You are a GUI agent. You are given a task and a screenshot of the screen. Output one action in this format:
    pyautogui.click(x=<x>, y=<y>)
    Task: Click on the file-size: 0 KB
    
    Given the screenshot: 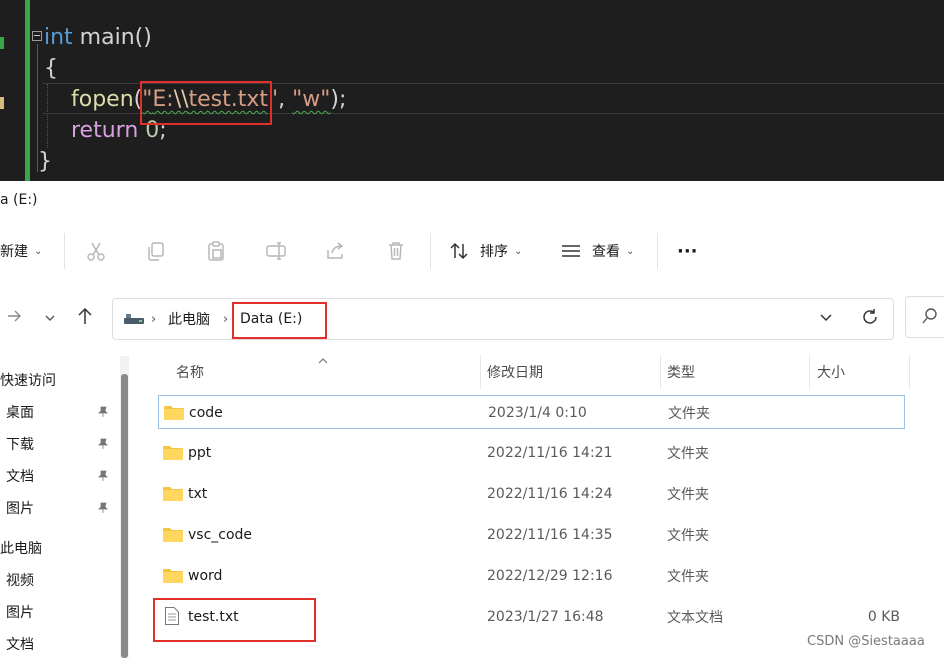 What is the action you would take?
    pyautogui.click(x=883, y=617)
    